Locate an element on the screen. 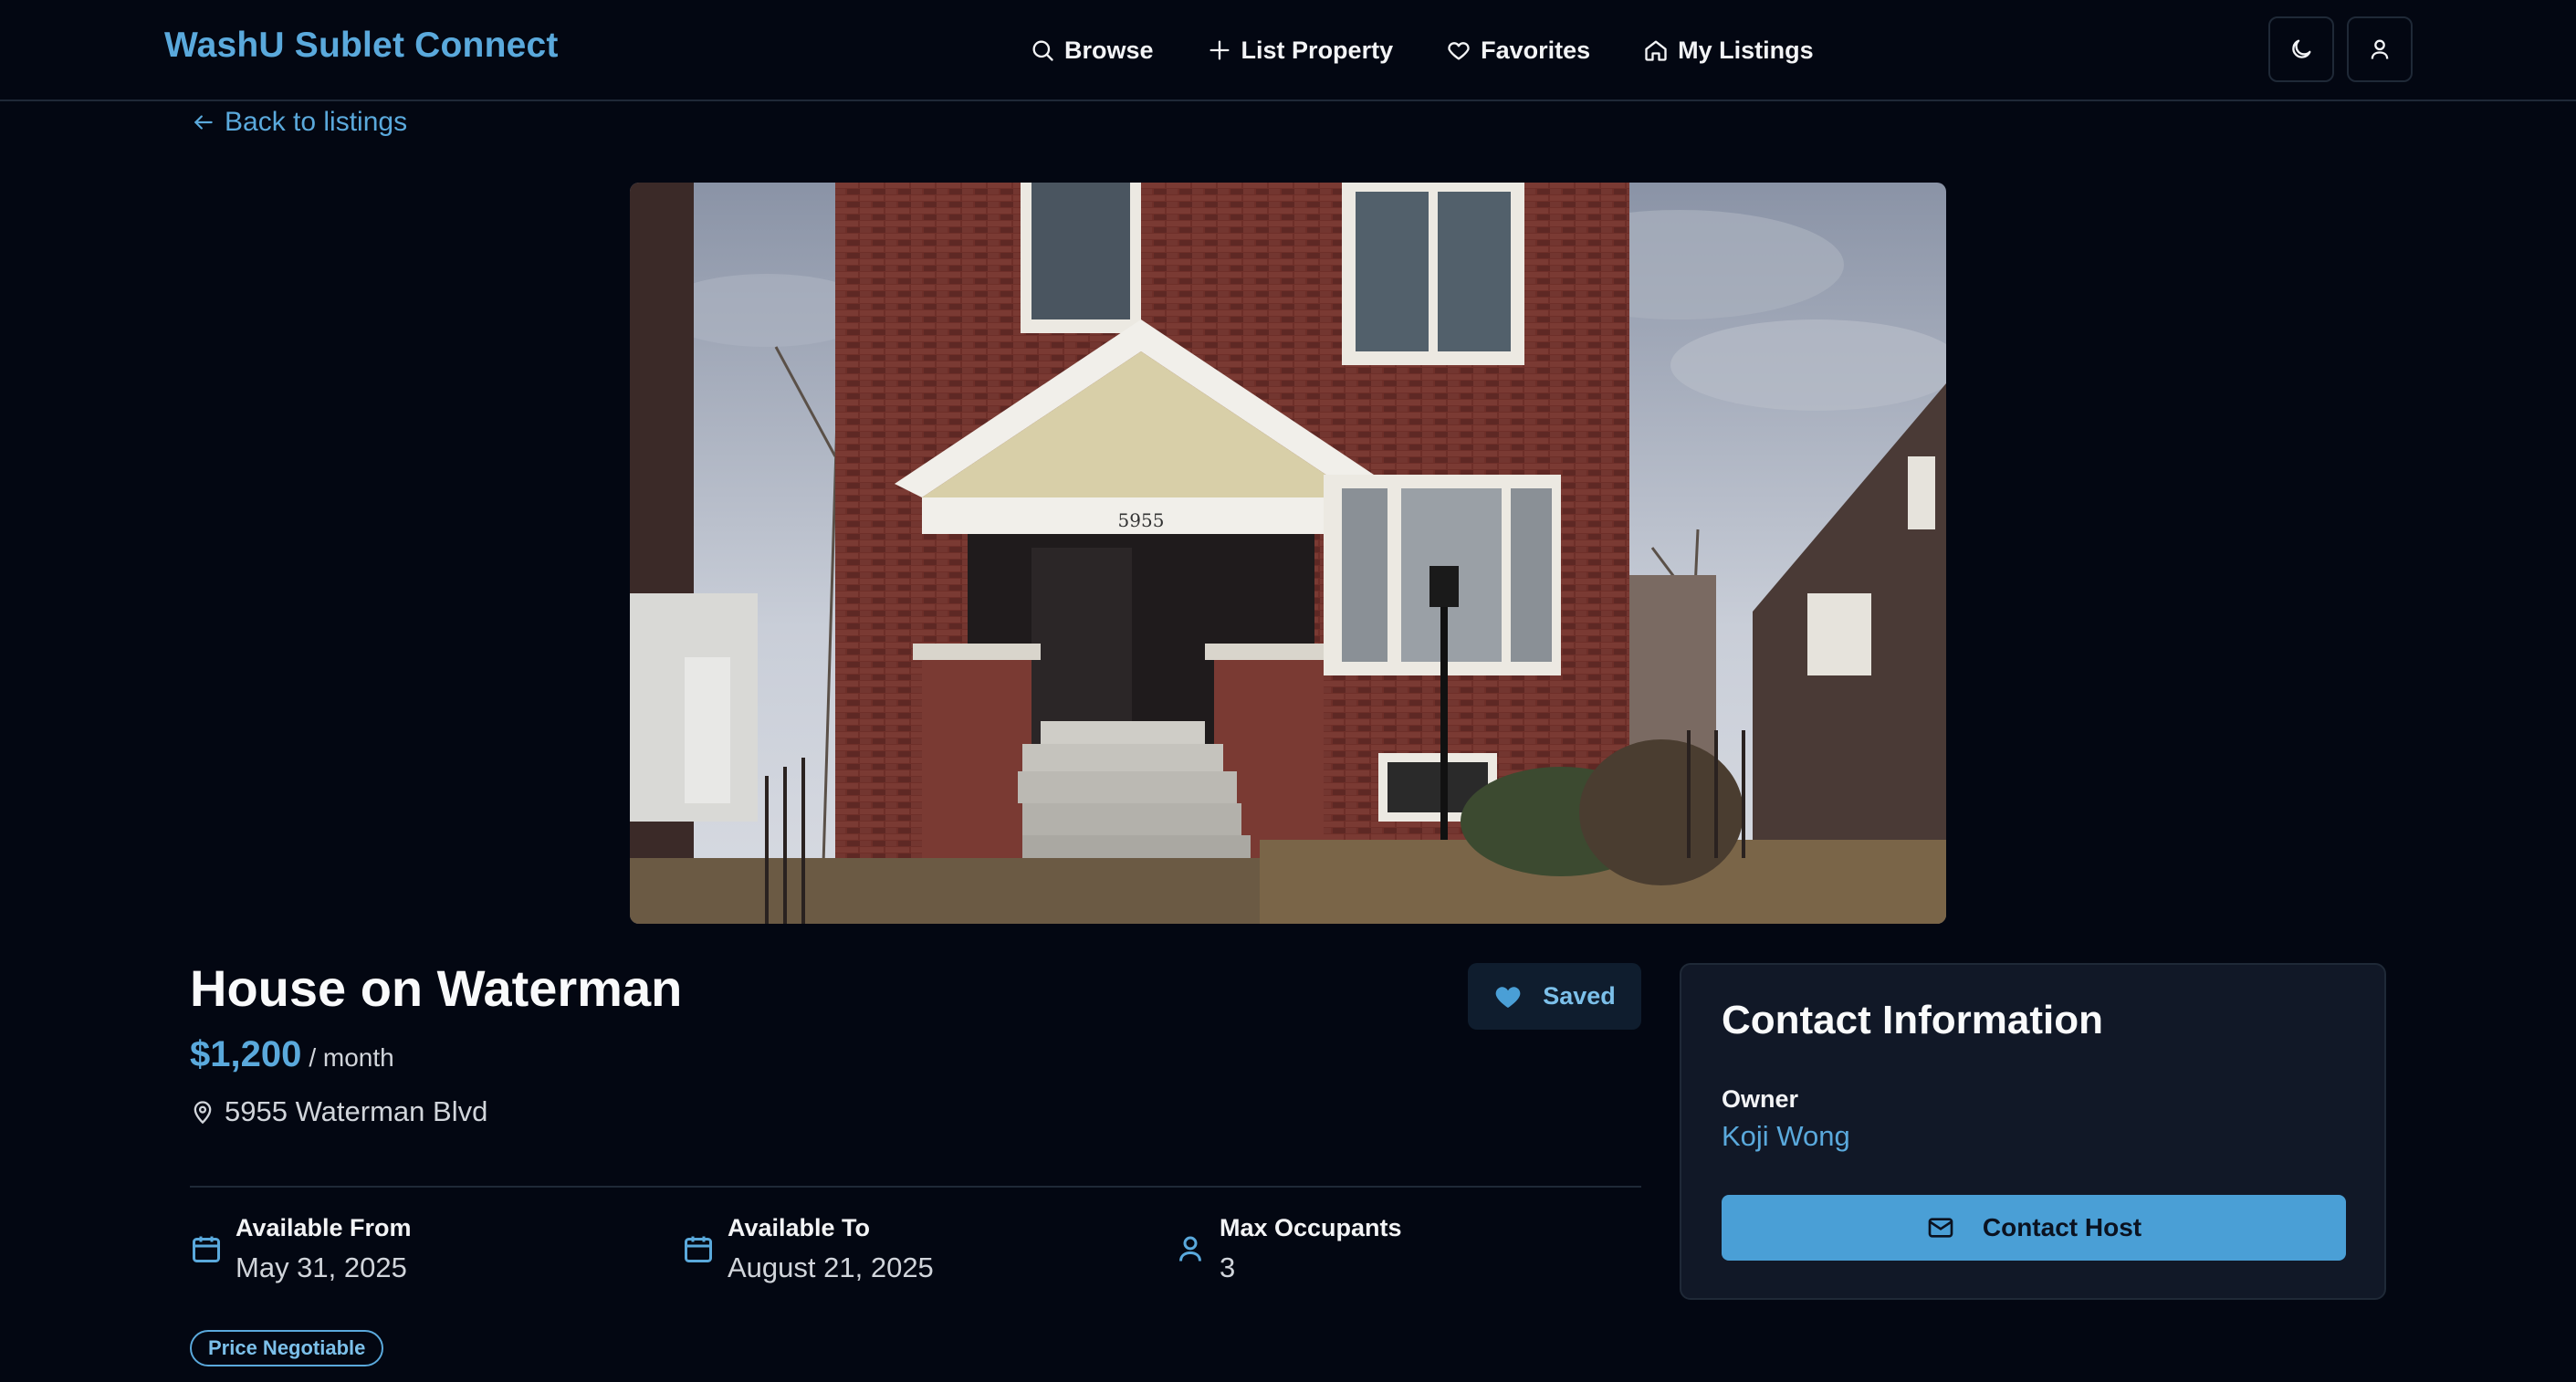  moon-icon is located at coordinates (2301, 48).